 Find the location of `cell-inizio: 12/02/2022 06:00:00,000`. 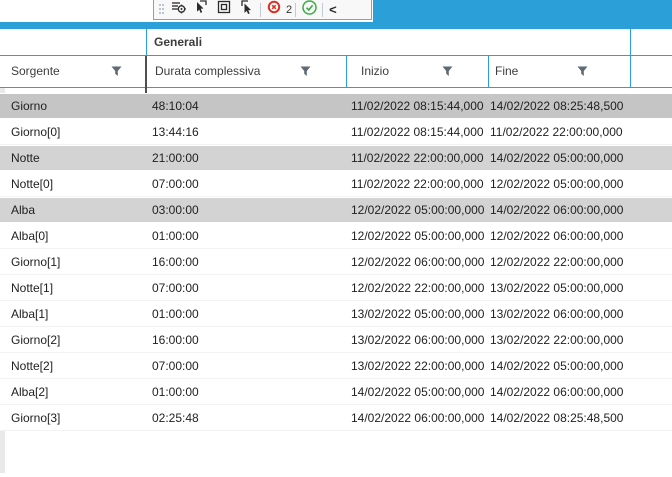

cell-inizio: 12/02/2022 06:00:00,000 is located at coordinates (418, 262).